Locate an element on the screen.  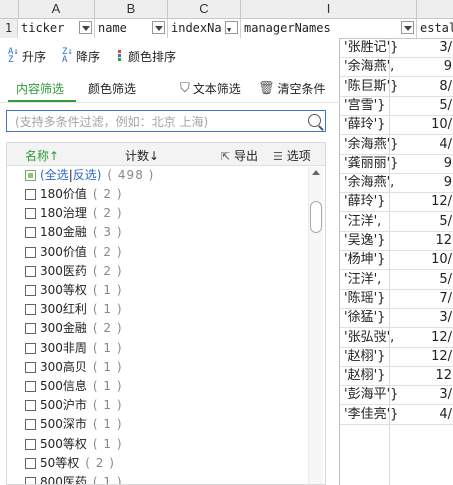
header-cell-estab: estal is located at coordinates (435, 28).